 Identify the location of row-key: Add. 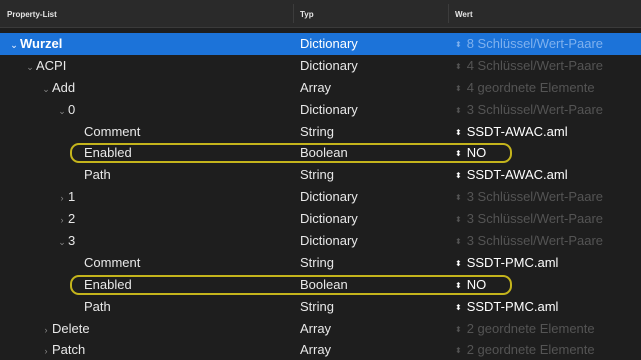
(63, 87).